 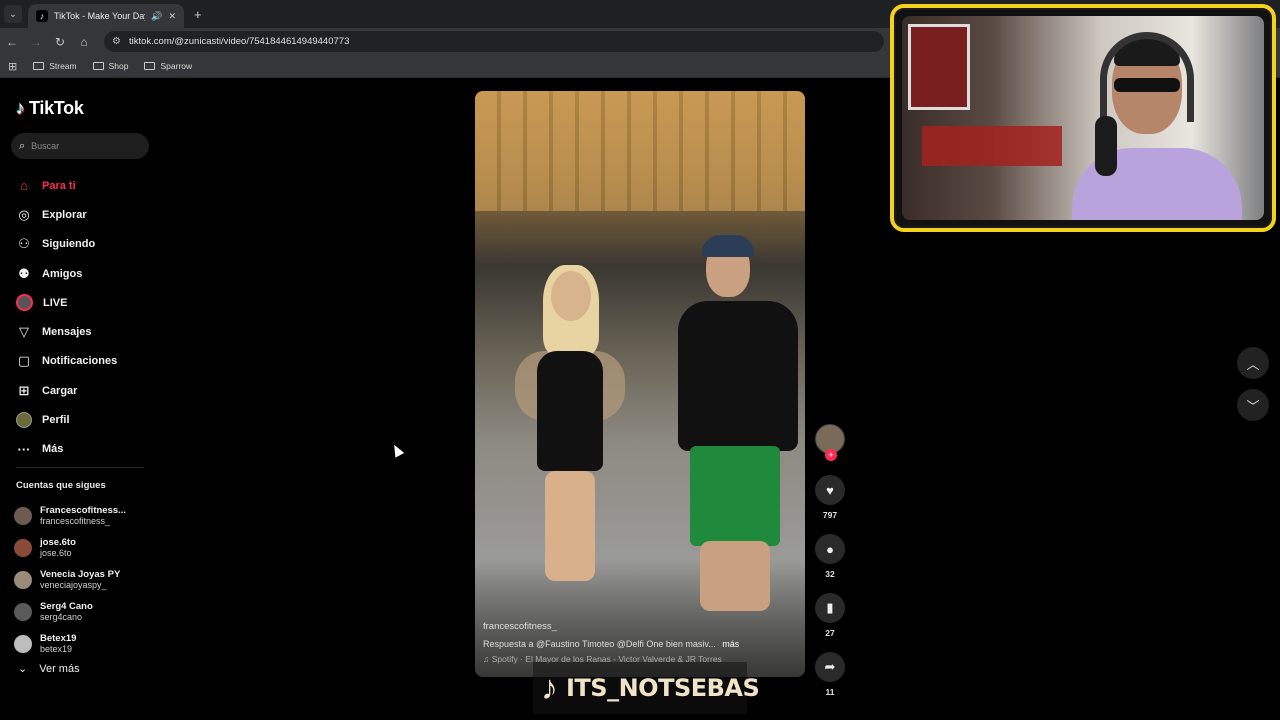 I want to click on heart-icon: ♥, so click(x=830, y=490).